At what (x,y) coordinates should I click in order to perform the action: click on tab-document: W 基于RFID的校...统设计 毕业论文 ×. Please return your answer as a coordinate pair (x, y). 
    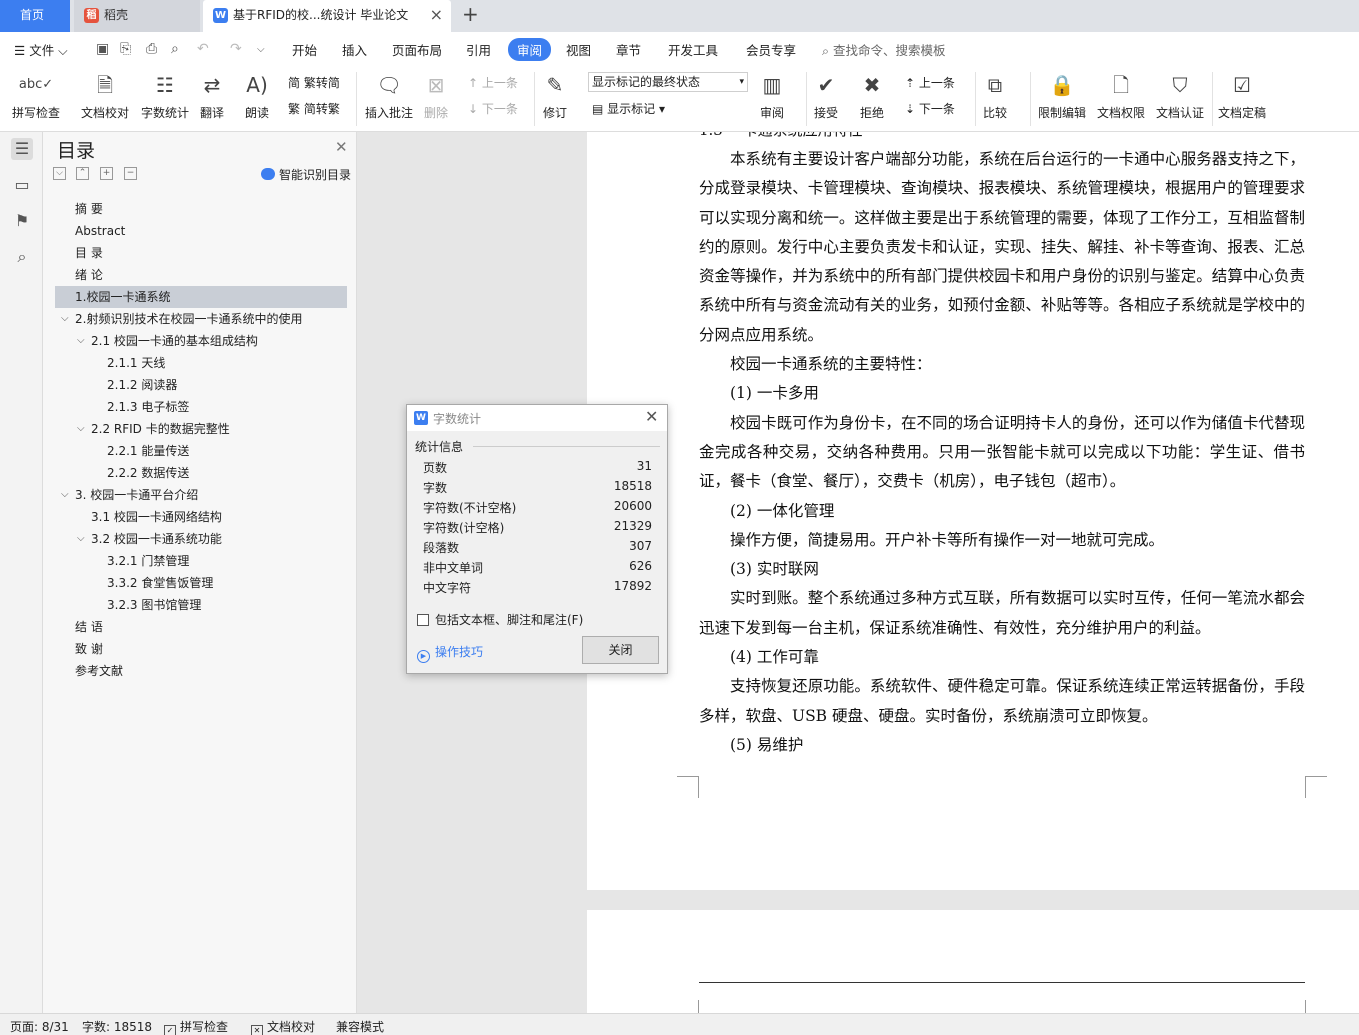
    Looking at the image, I should click on (327, 16).